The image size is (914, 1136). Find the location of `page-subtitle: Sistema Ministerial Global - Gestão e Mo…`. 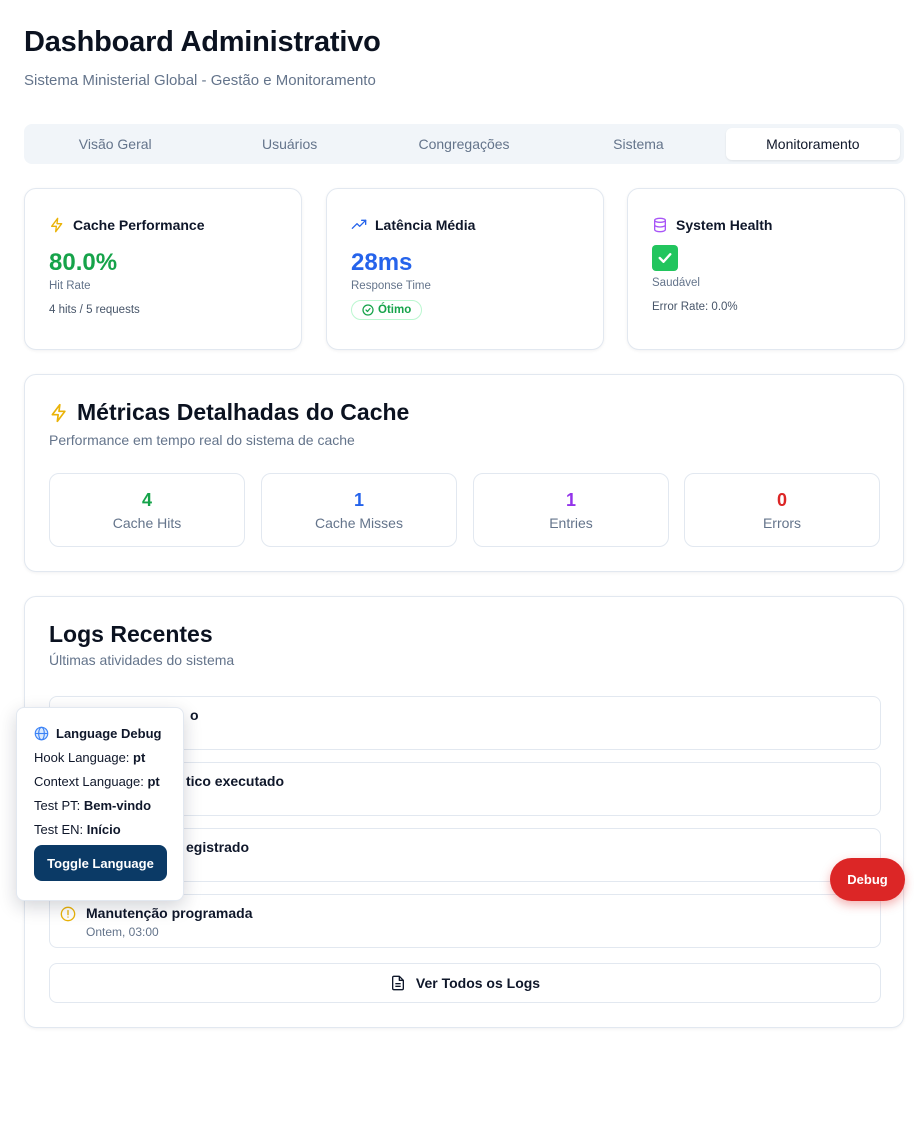

page-subtitle: Sistema Ministerial Global - Gestão e Mo… is located at coordinates (200, 80).